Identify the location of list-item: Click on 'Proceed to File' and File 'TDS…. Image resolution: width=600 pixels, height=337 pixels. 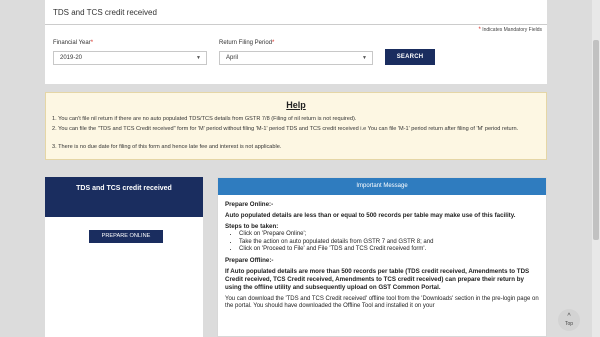
(389, 250).